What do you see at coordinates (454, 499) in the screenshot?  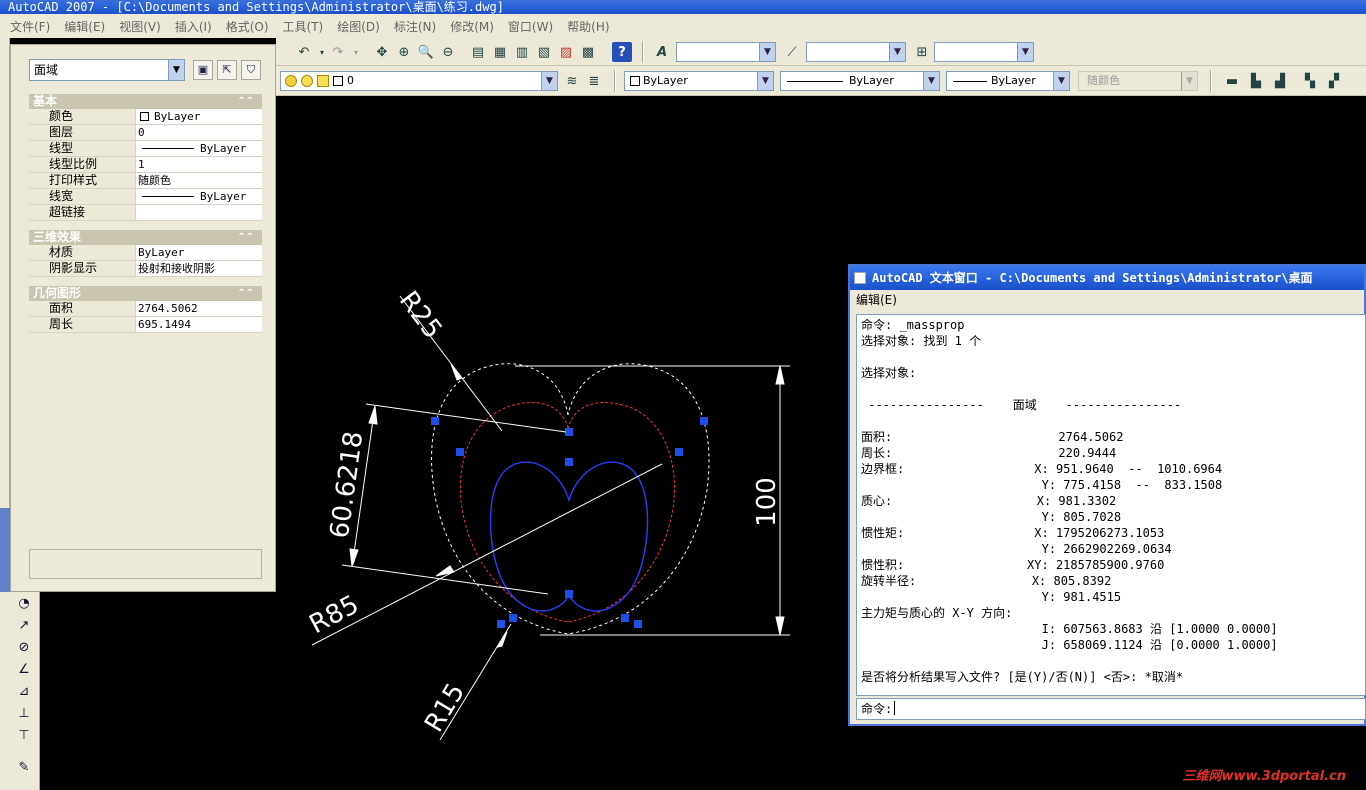 I see `aligned-dimension` at bounding box center [454, 499].